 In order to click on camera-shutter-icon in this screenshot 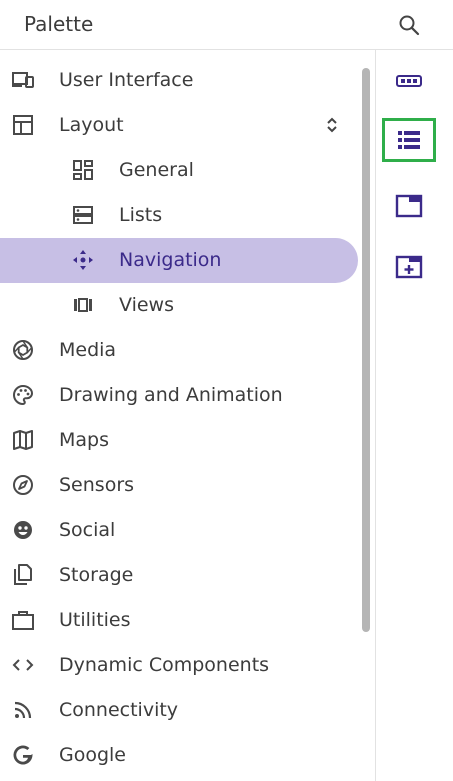, I will do `click(23, 350)`.